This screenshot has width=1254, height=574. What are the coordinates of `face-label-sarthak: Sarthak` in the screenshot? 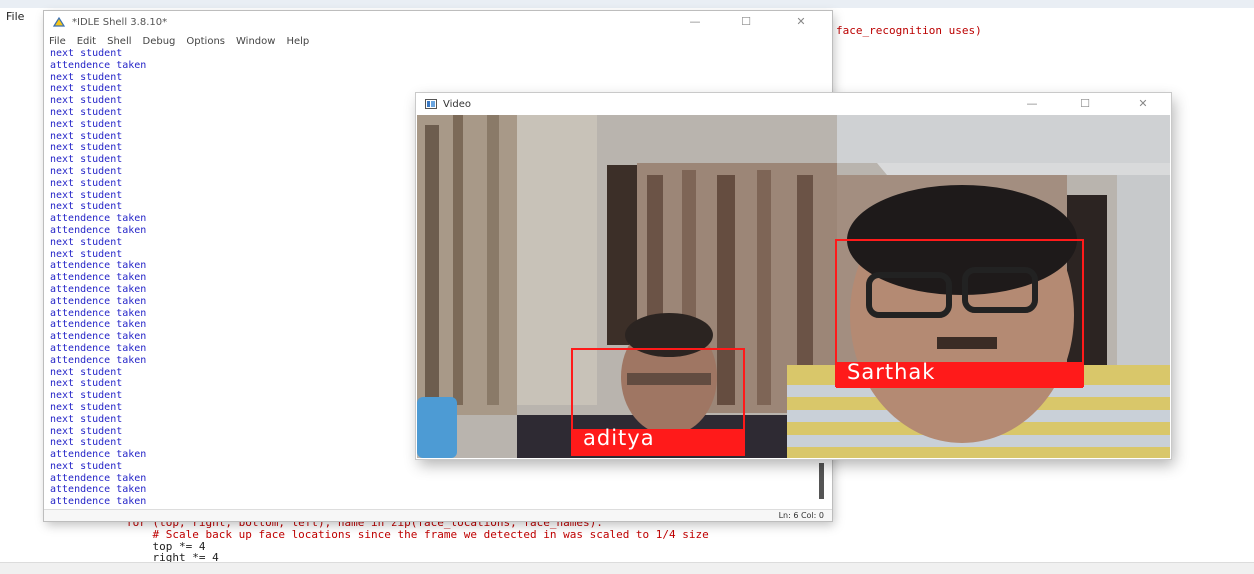 It's located at (891, 372).